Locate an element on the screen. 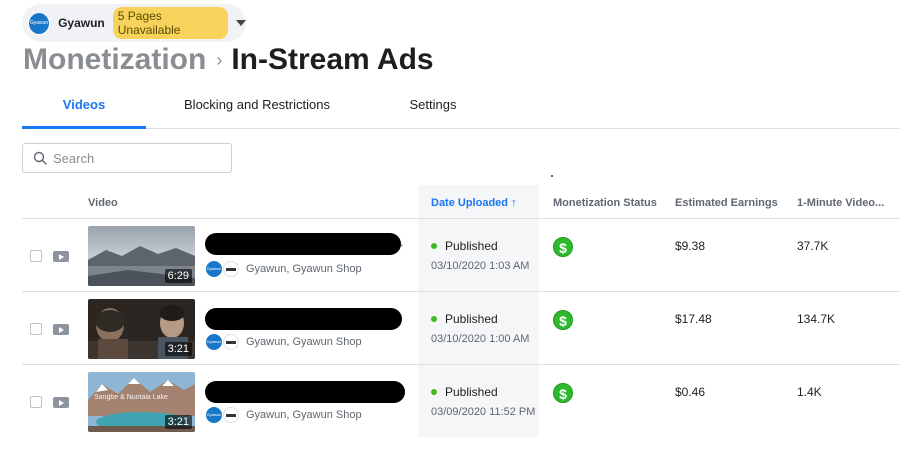 This screenshot has width=900, height=467. breadcrumb: Monetization › In-Stream Ads is located at coordinates (228, 60).